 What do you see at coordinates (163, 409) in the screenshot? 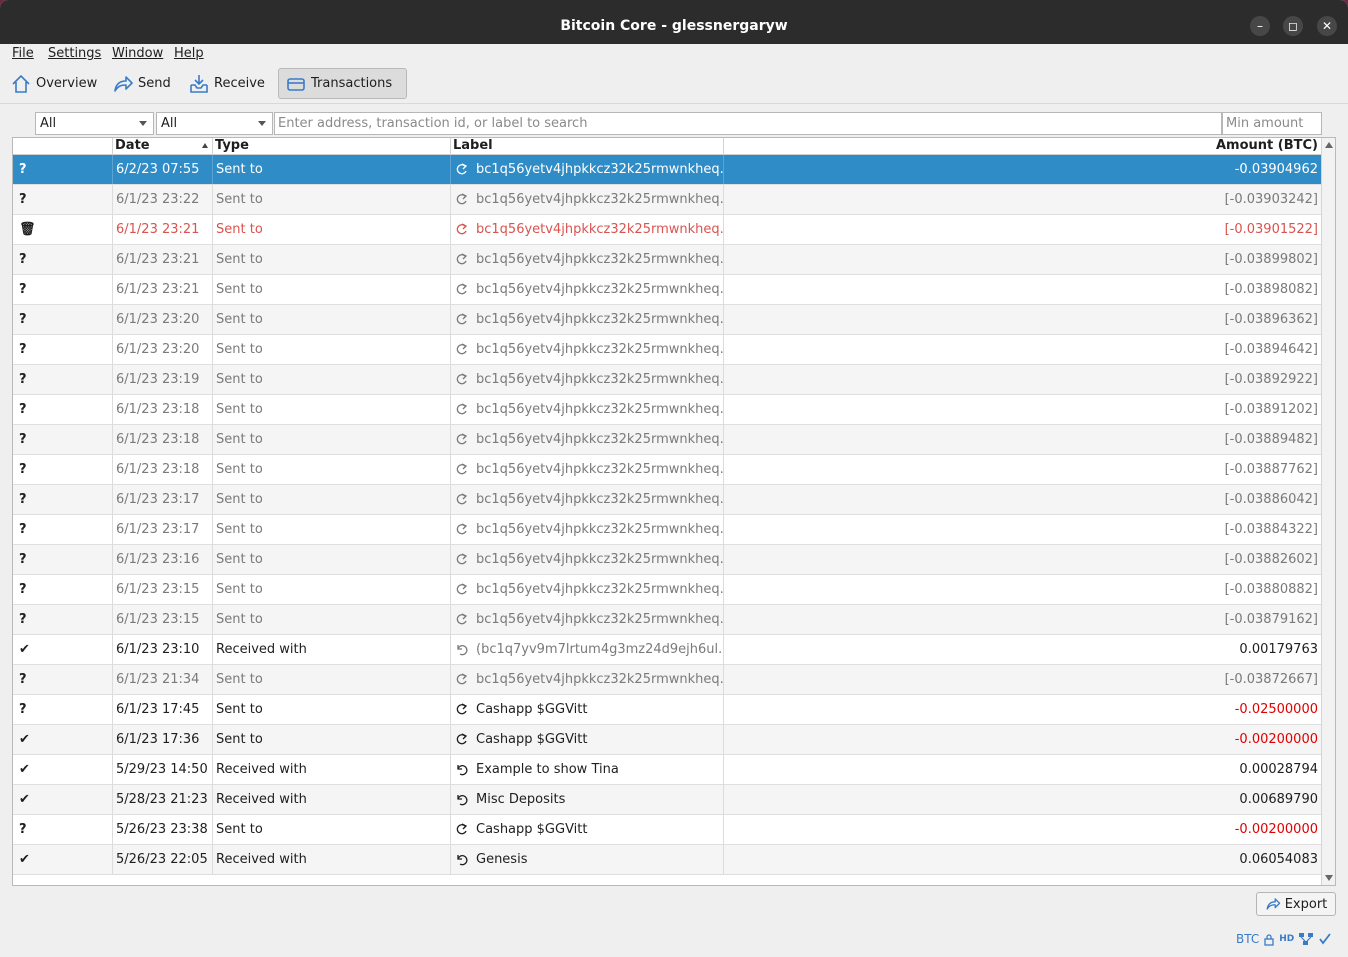
I see `date-cell: 6/1/23 23:18` at bounding box center [163, 409].